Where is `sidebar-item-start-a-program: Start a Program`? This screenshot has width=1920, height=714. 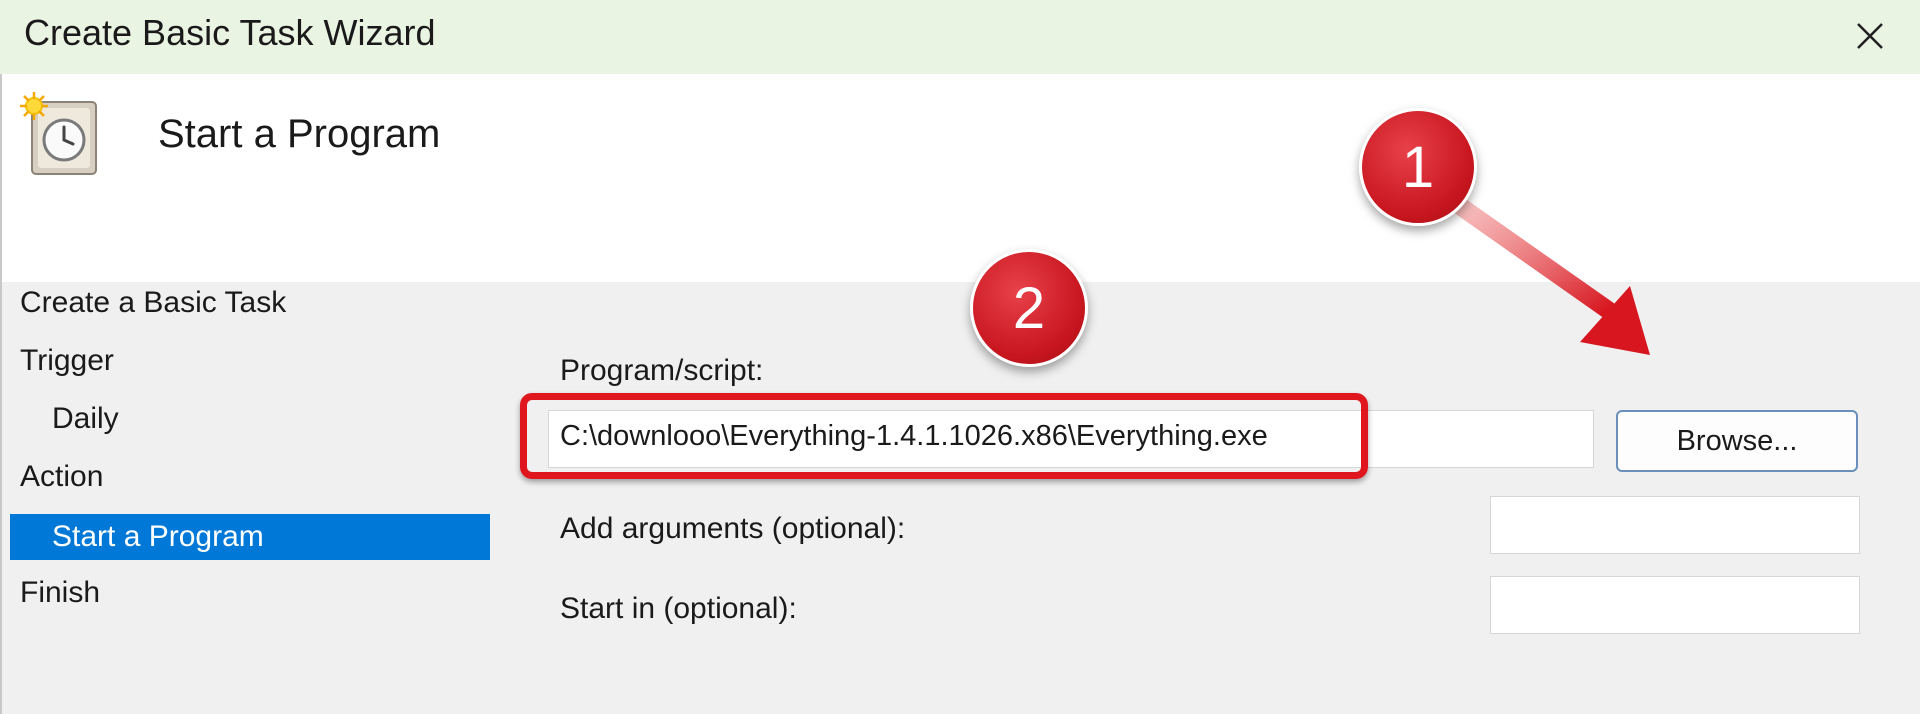 sidebar-item-start-a-program: Start a Program is located at coordinates (250, 537).